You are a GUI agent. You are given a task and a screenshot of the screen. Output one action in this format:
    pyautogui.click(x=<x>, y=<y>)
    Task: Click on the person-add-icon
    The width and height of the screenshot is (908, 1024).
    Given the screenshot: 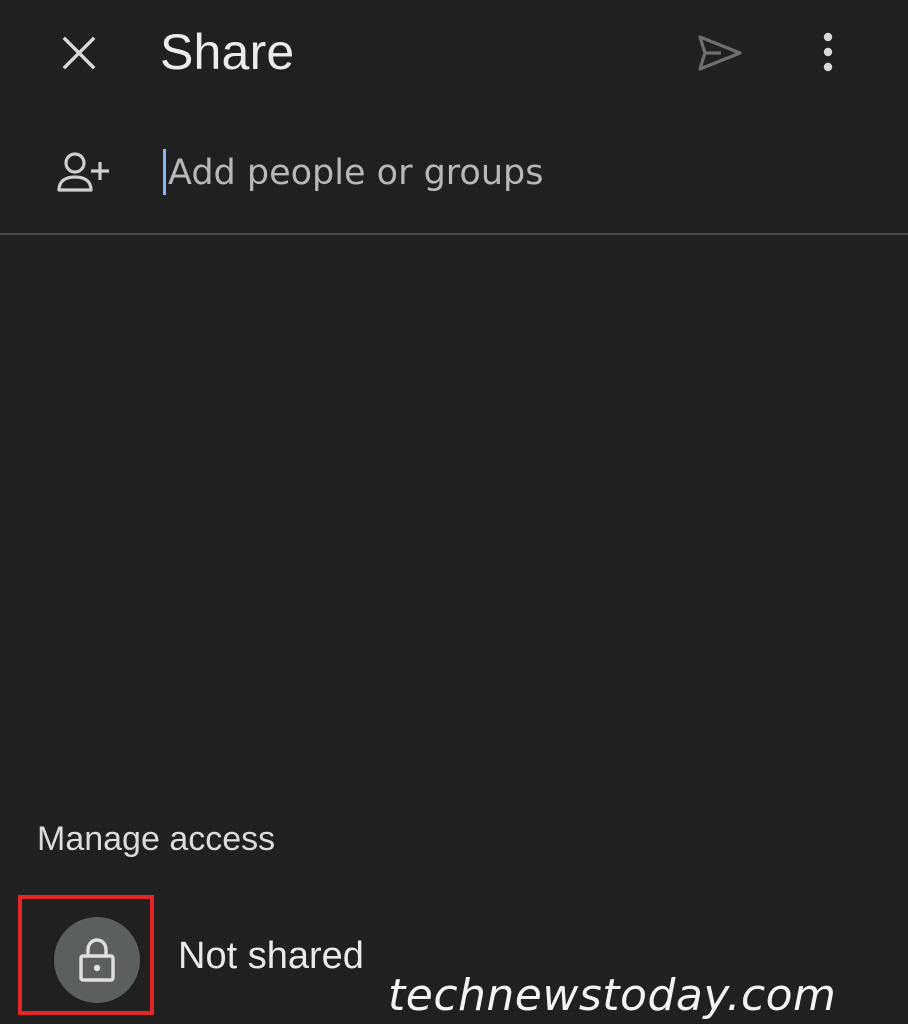 What is the action you would take?
    pyautogui.click(x=83, y=172)
    